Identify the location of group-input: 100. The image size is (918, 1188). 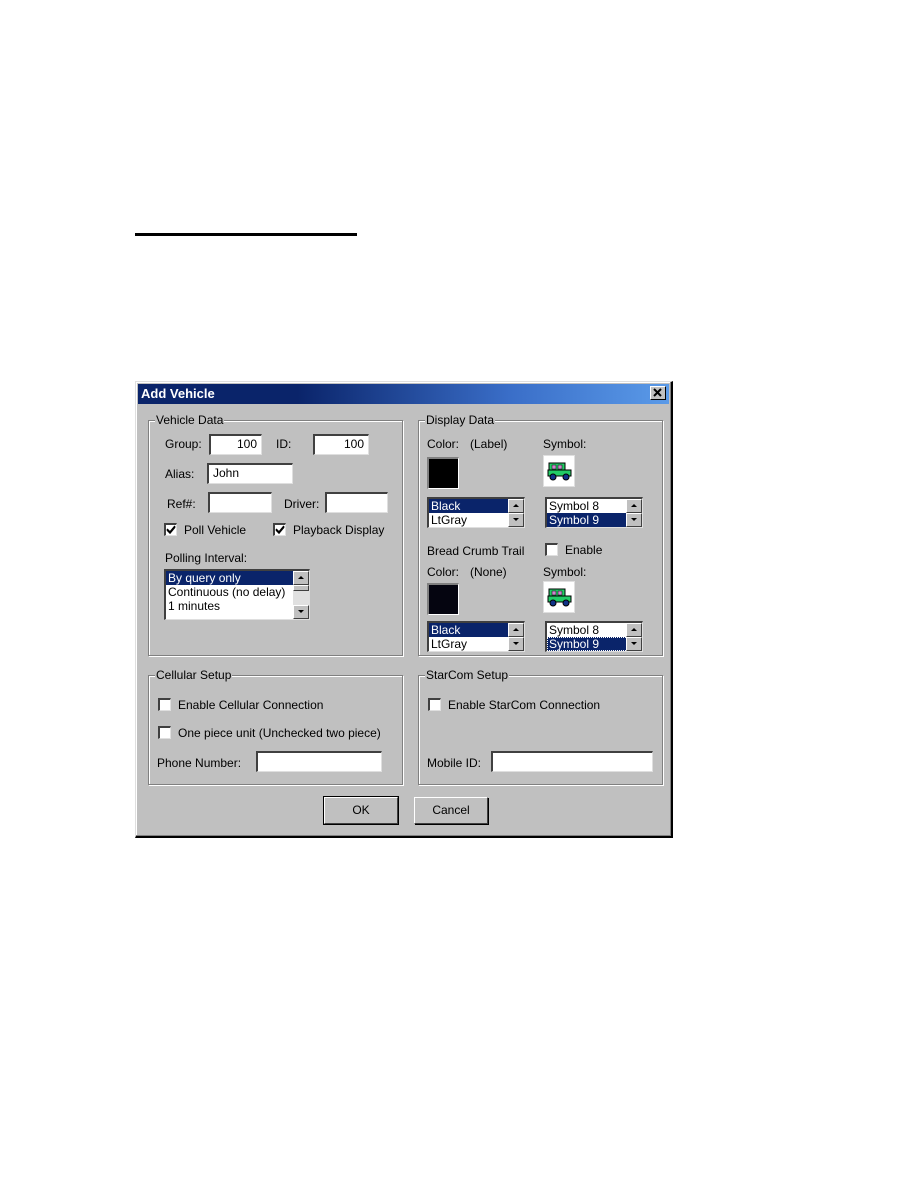
(235, 444).